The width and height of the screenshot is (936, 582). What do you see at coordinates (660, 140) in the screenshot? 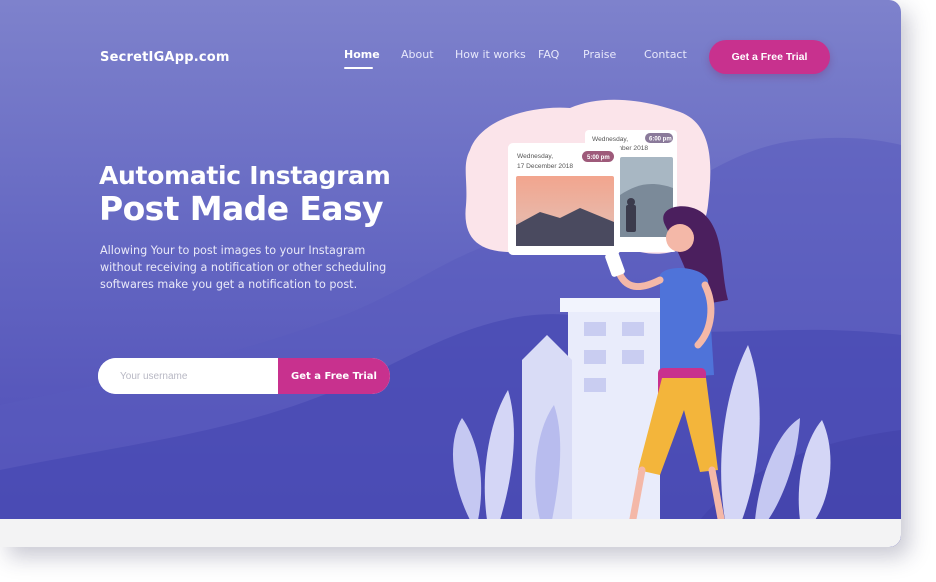
I see `back-post-time: 6:00 pm` at bounding box center [660, 140].